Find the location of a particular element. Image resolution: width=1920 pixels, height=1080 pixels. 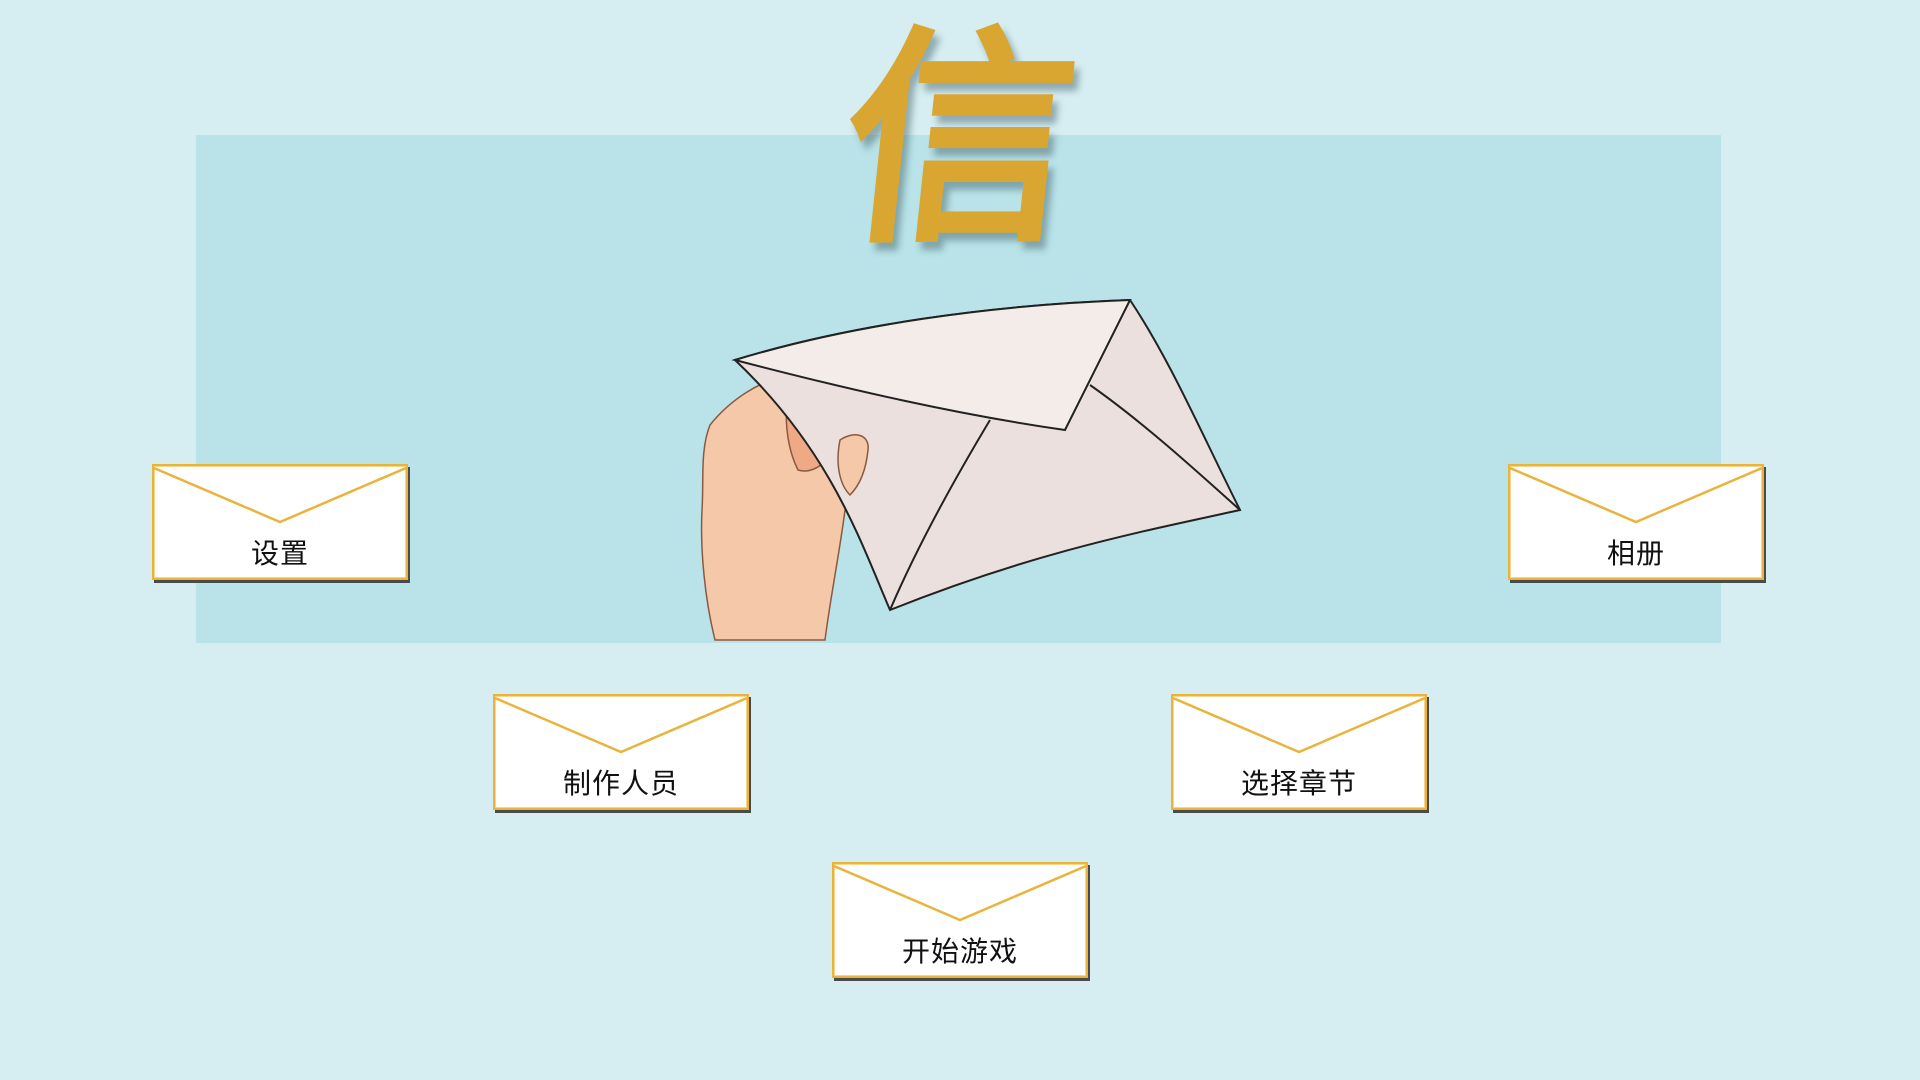

credits-button: 制作人员 is located at coordinates (621, 752).